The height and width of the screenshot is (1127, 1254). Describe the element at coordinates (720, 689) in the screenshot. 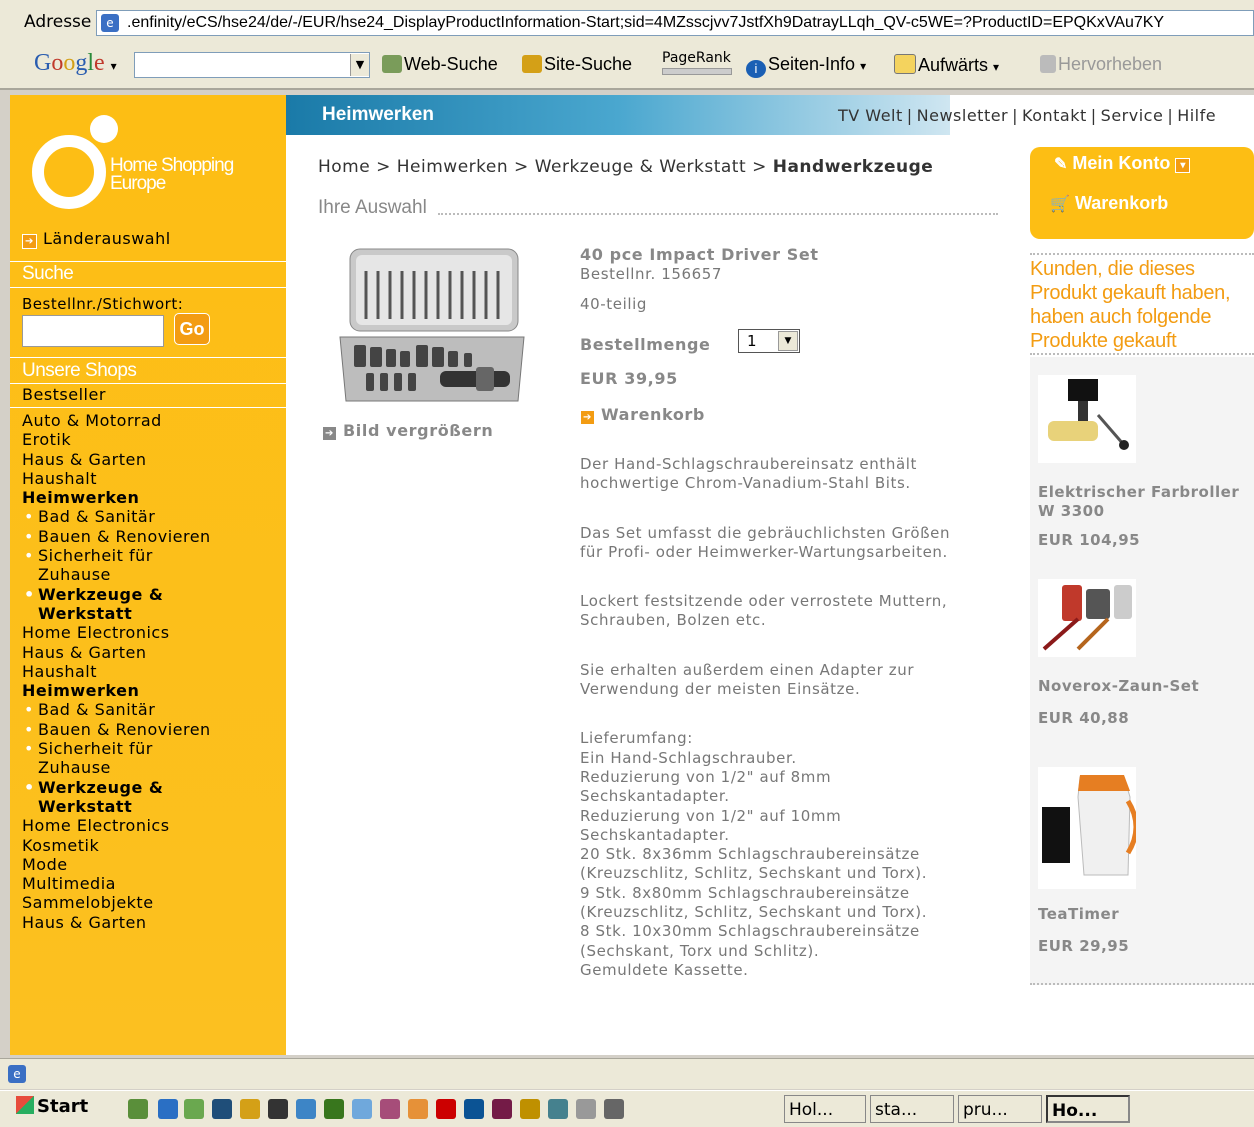

I see `description-line: Verwendung der meisten Einsätze.` at that location.